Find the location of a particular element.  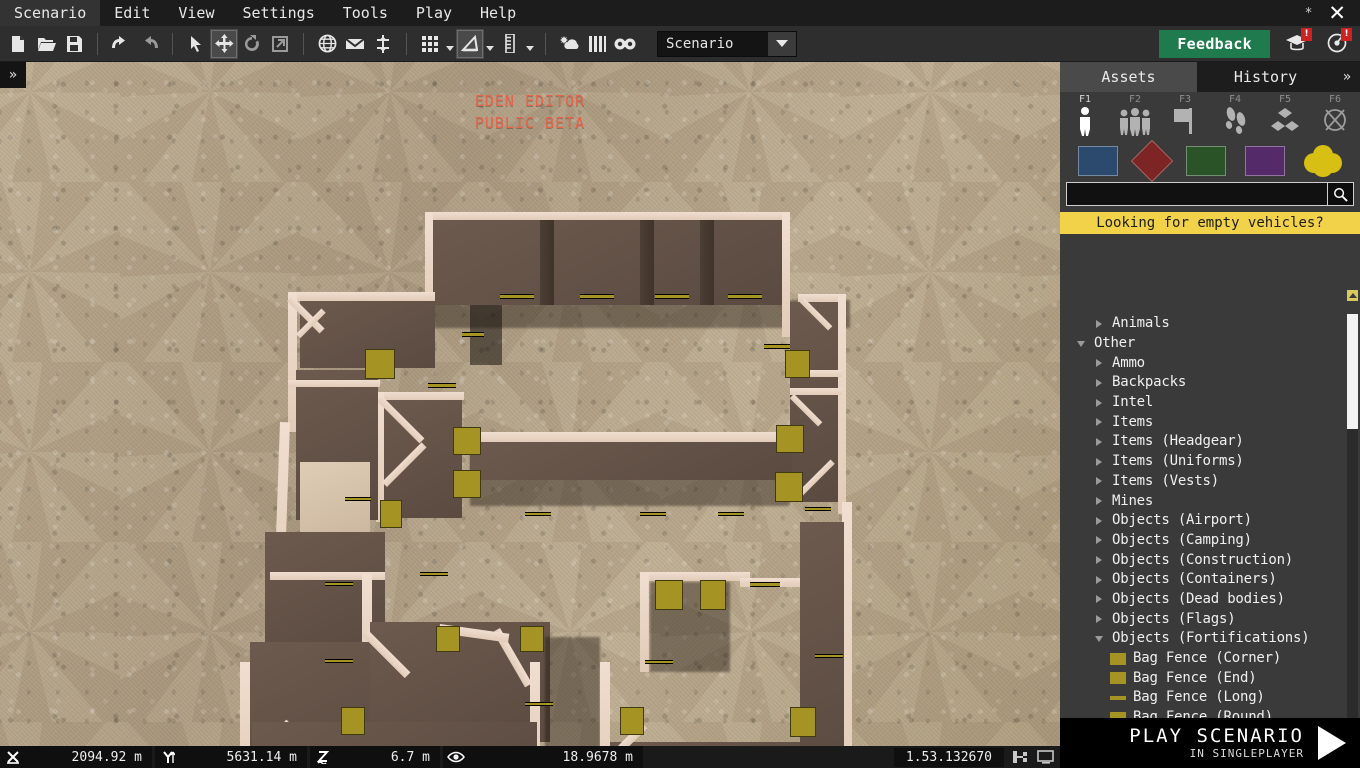

menu-tools: Tools is located at coordinates (365, 13).